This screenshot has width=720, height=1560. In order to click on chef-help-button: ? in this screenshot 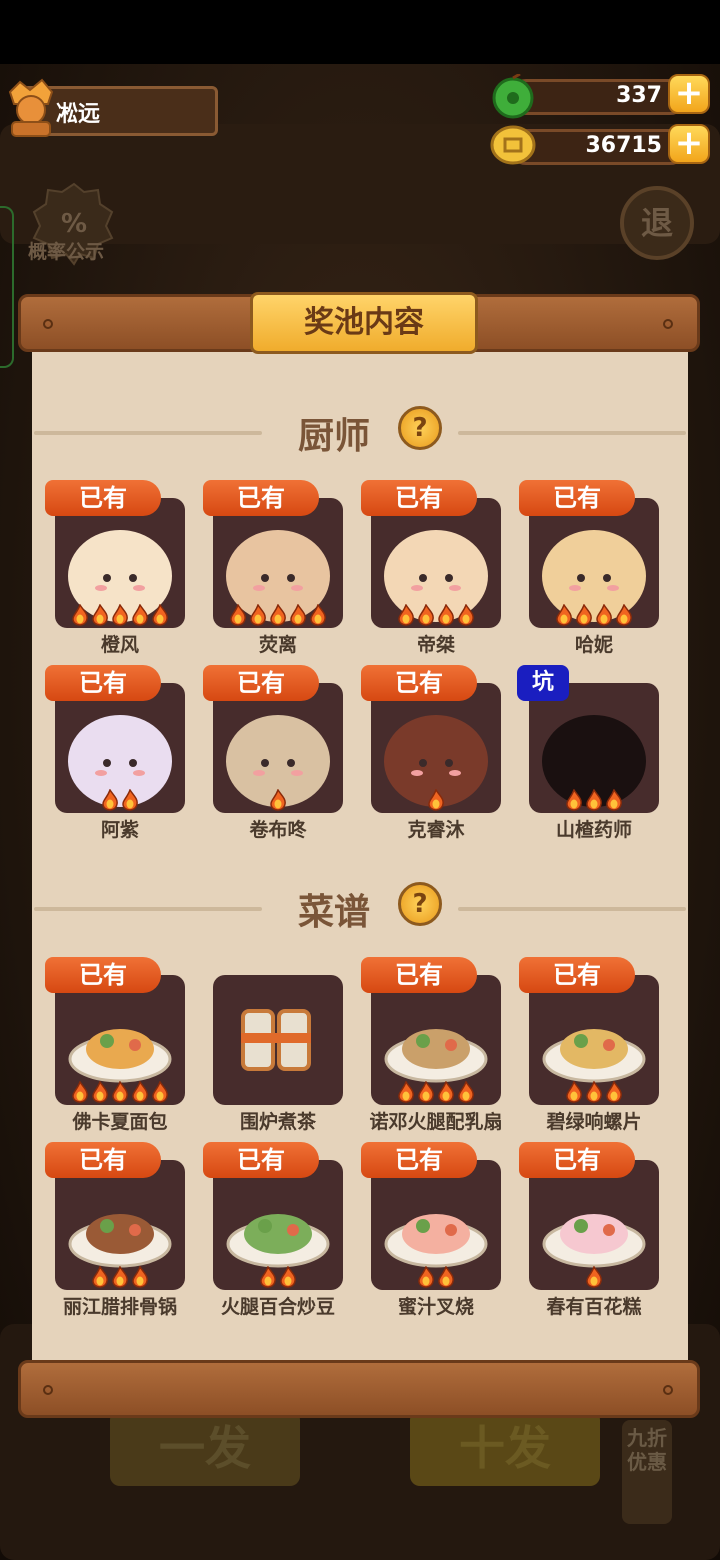, I will do `click(420, 428)`.